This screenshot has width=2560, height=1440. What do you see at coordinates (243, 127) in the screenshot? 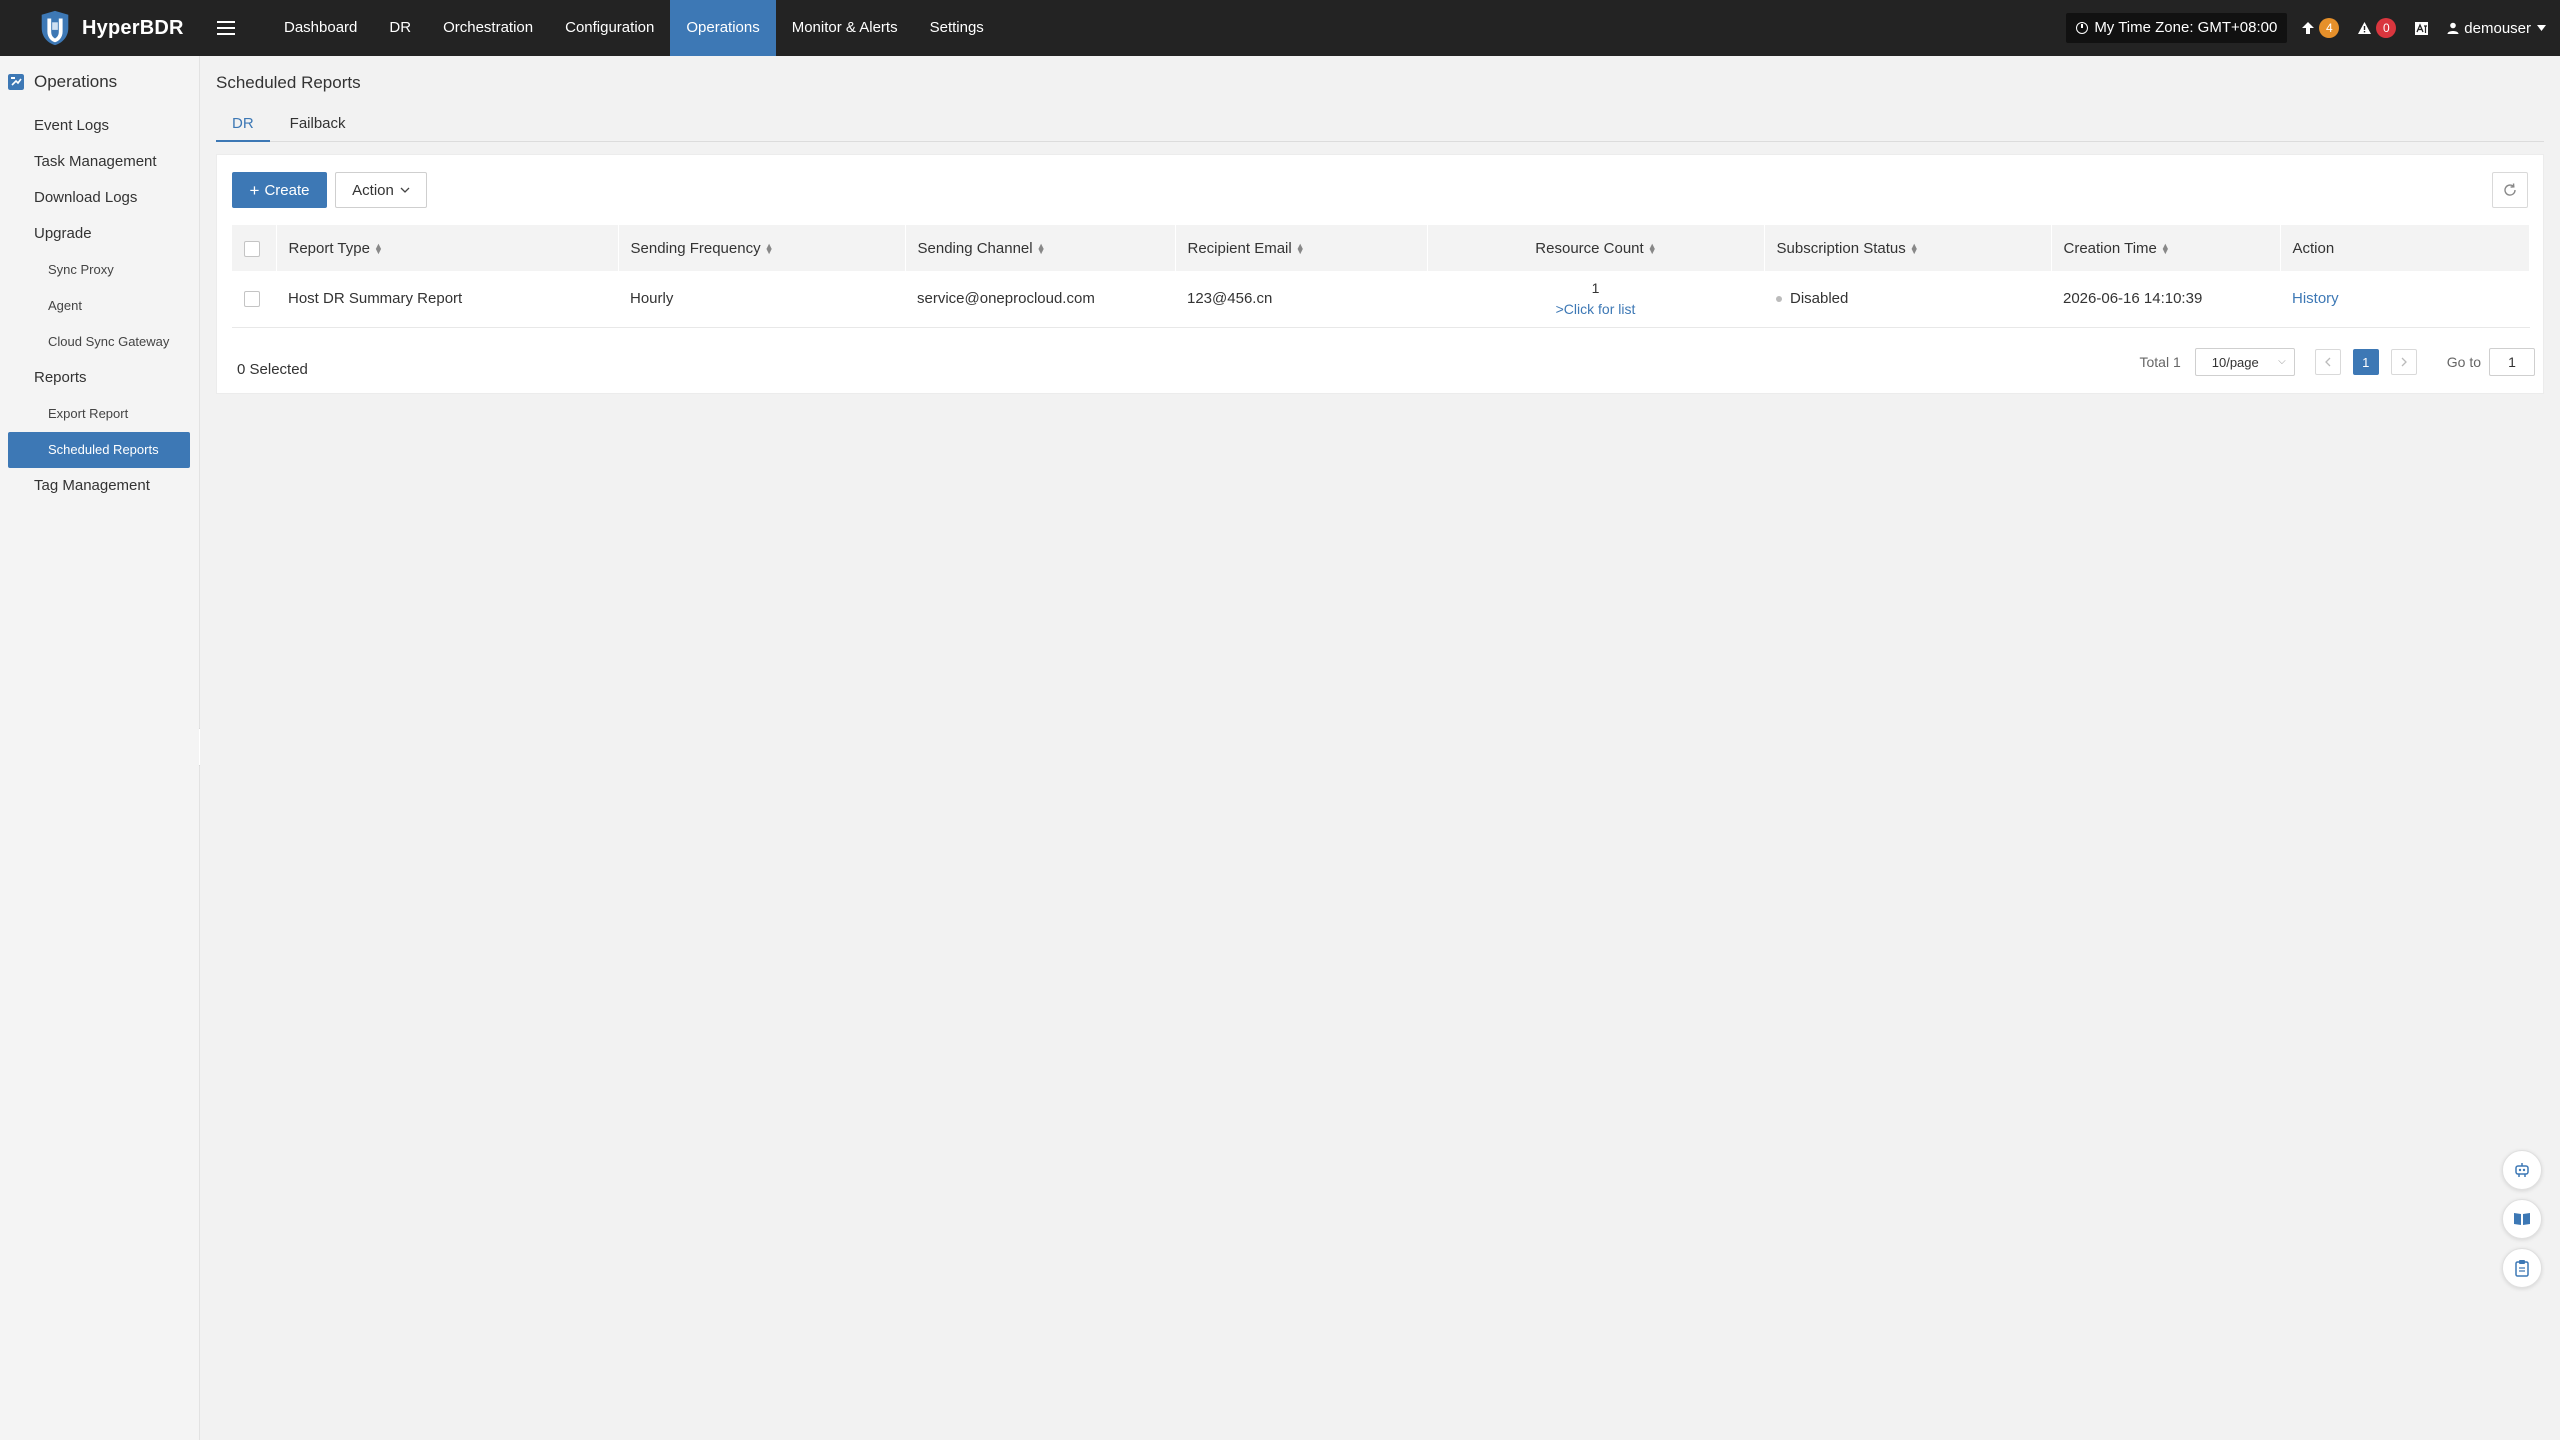
I see `tab-dr: DR` at bounding box center [243, 127].